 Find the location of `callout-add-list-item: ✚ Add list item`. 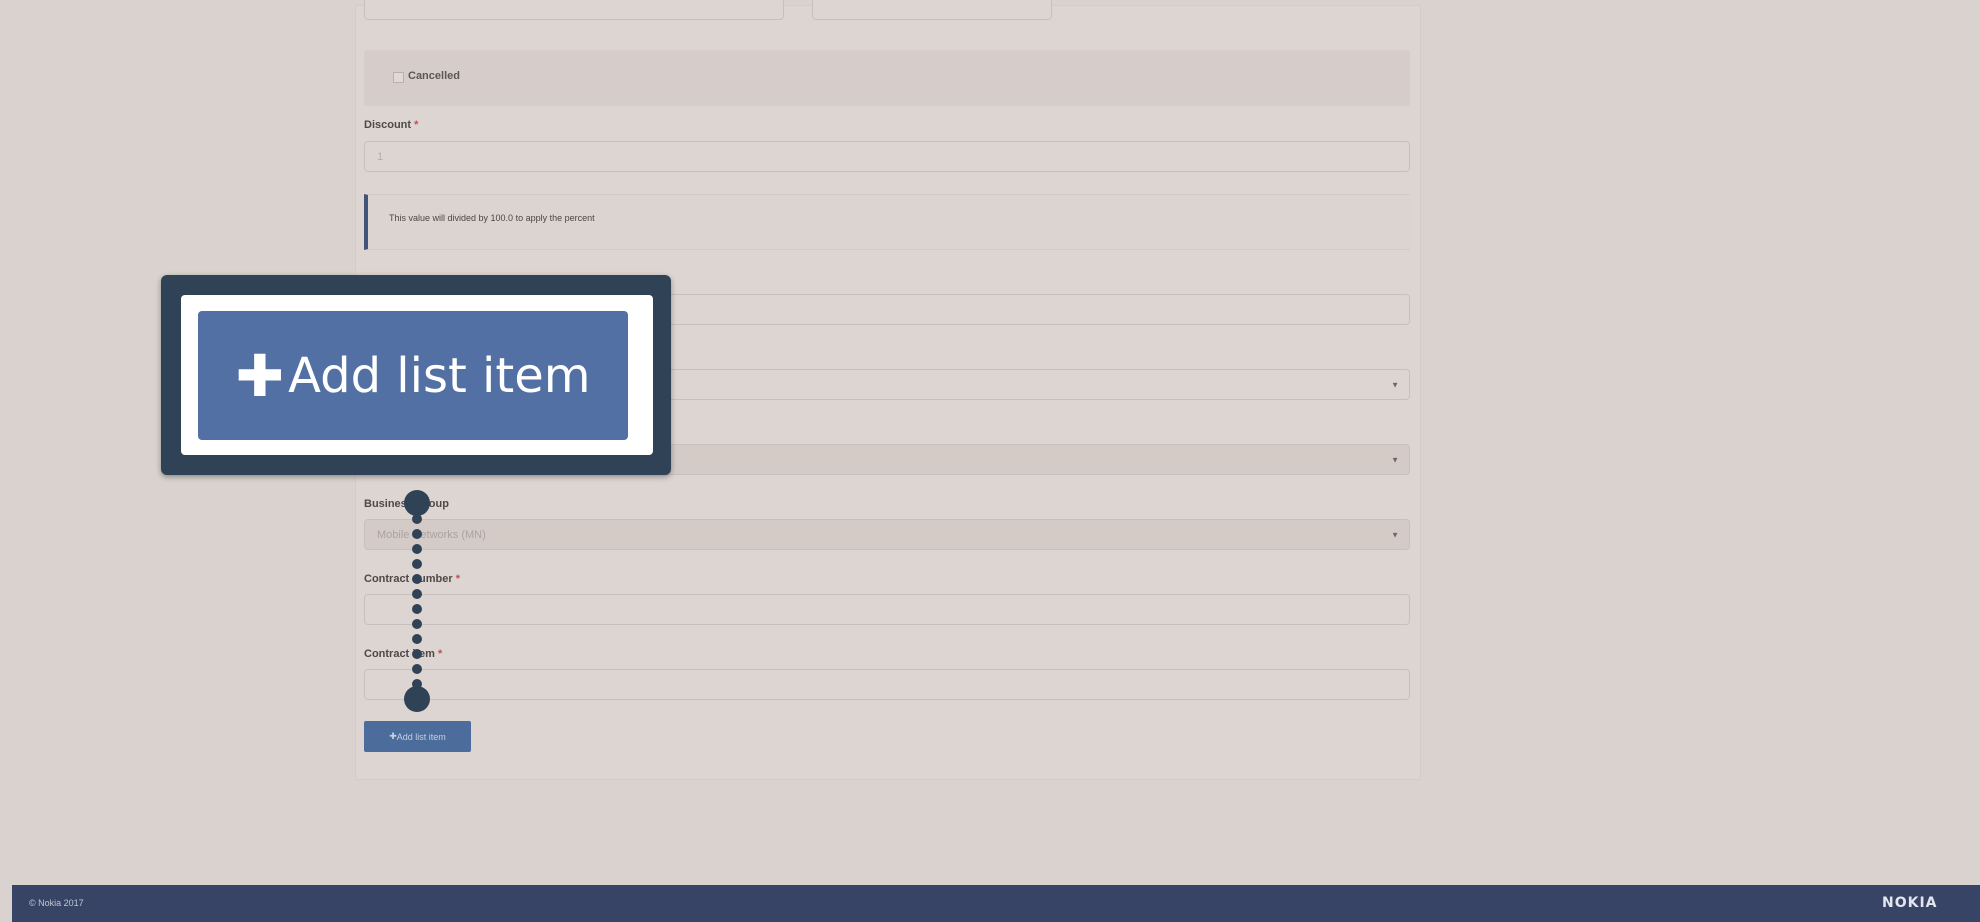

callout-add-list-item: ✚ Add list item is located at coordinates (413, 375).